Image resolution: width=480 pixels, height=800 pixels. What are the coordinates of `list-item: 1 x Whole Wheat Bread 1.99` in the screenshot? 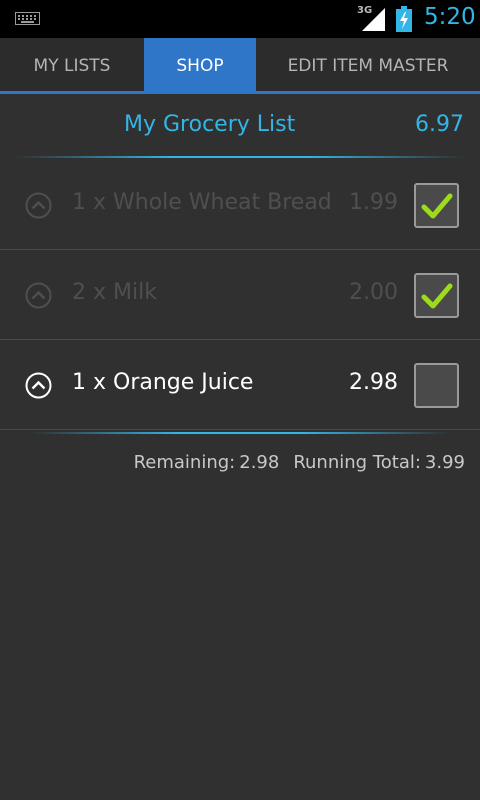 It's located at (240, 205).